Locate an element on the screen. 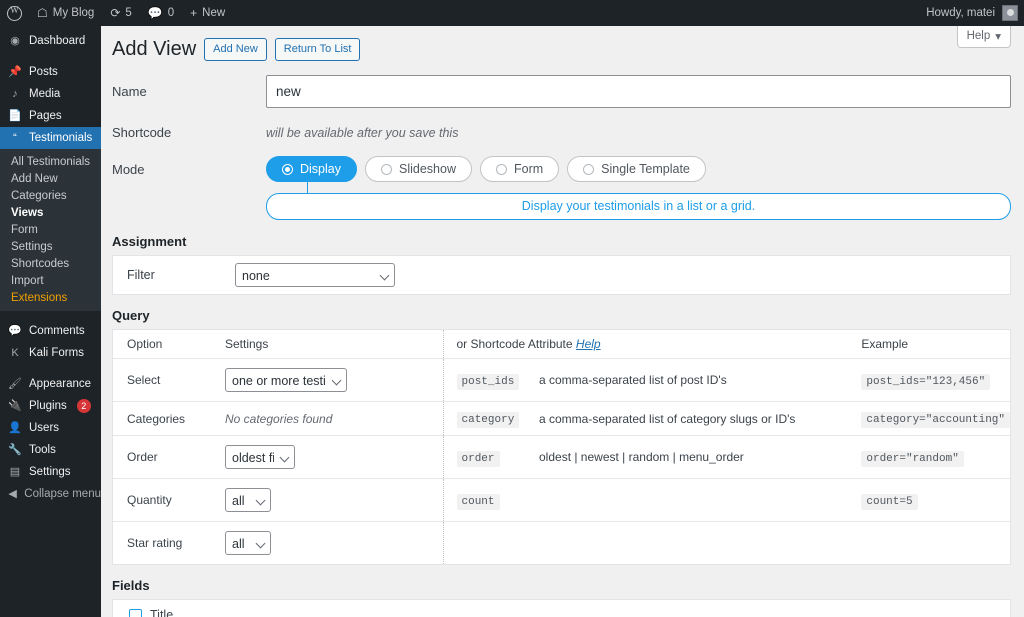 Image resolution: width=1024 pixels, height=617 pixels. sidebar-item-pages: 📄 Pages is located at coordinates (50, 116).